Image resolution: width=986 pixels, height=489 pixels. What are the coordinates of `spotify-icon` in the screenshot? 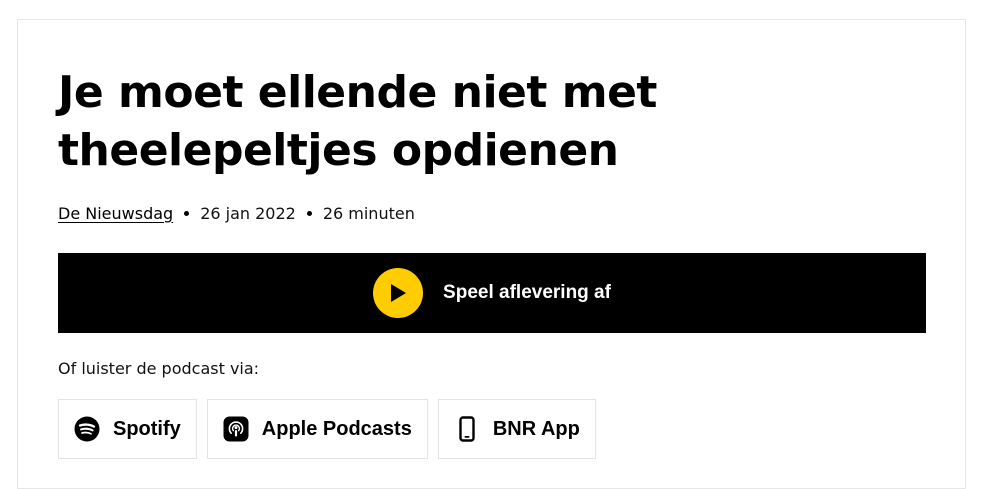 It's located at (87, 429).